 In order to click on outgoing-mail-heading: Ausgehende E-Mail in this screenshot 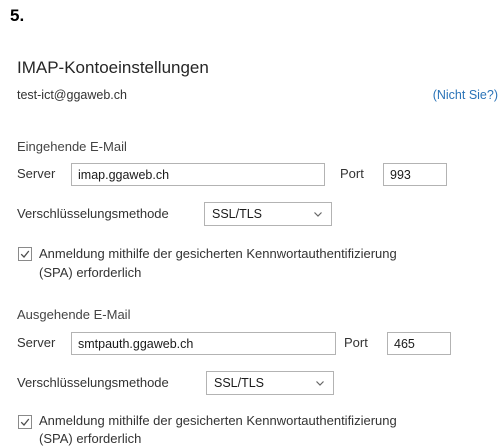, I will do `click(74, 314)`.